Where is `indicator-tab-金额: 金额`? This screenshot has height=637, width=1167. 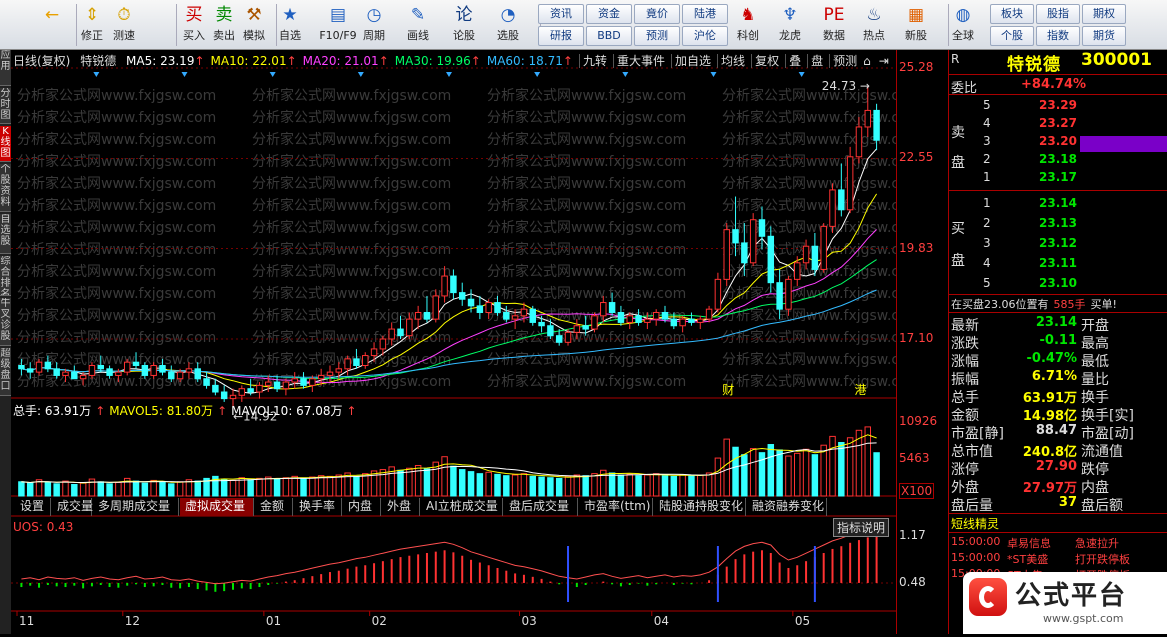
indicator-tab-金额: 金额 is located at coordinates (274, 507).